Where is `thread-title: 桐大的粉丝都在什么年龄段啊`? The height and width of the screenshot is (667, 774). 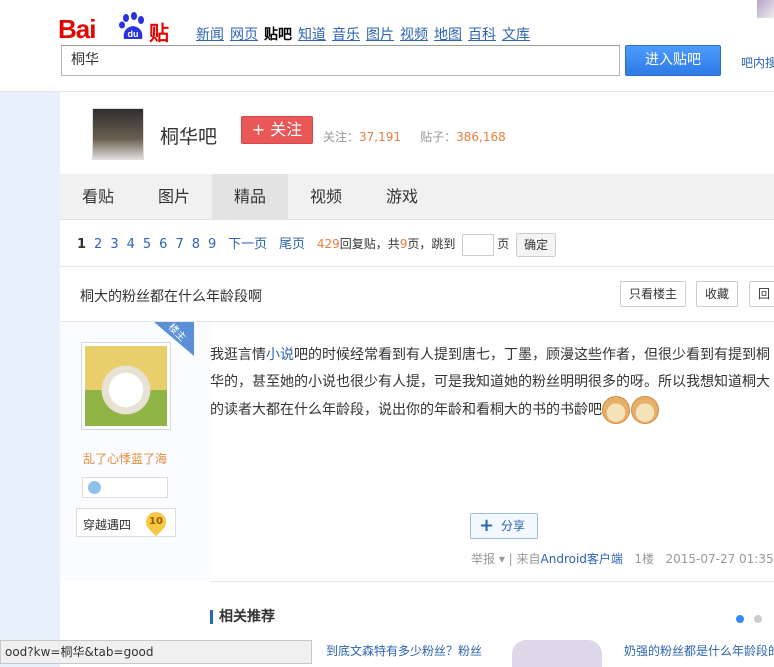 thread-title: 桐大的粉丝都在什么年龄段啊 is located at coordinates (171, 297).